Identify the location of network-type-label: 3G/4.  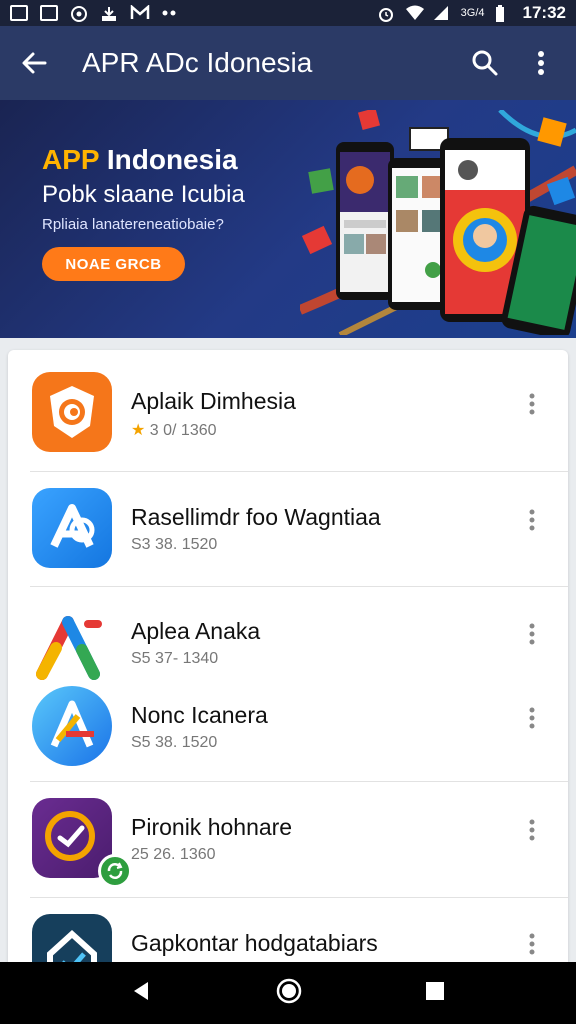
(472, 13).